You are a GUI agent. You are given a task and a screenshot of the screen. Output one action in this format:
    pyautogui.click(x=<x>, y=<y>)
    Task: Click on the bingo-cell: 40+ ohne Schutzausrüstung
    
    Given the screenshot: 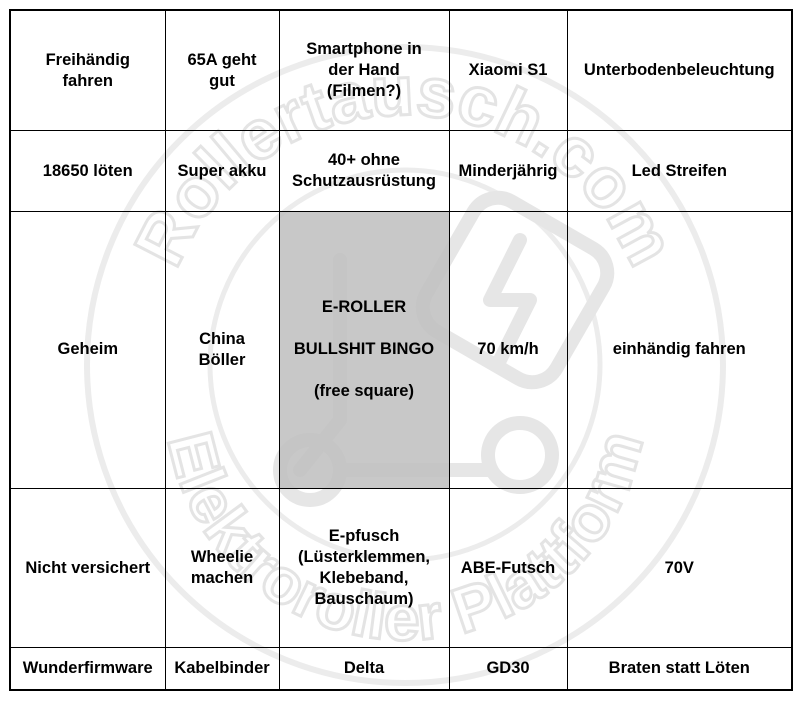 What is the action you would take?
    pyautogui.click(x=364, y=171)
    